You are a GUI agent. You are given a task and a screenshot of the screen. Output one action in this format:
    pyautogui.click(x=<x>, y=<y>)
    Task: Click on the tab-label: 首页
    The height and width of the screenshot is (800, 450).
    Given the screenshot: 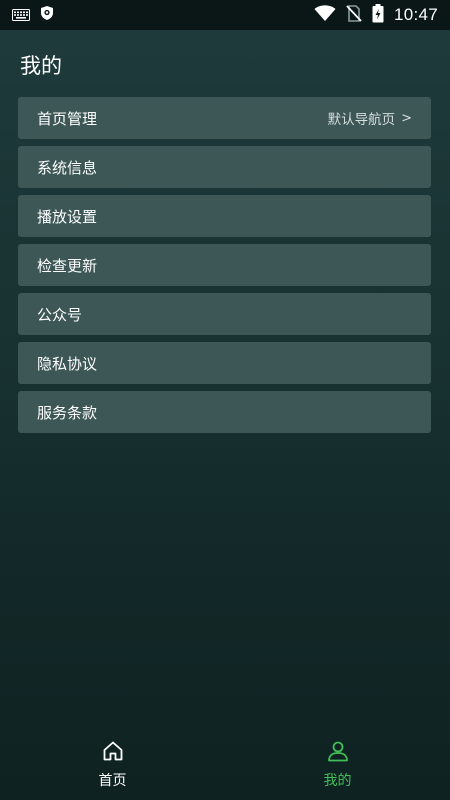 What is the action you would take?
    pyautogui.click(x=112, y=781)
    